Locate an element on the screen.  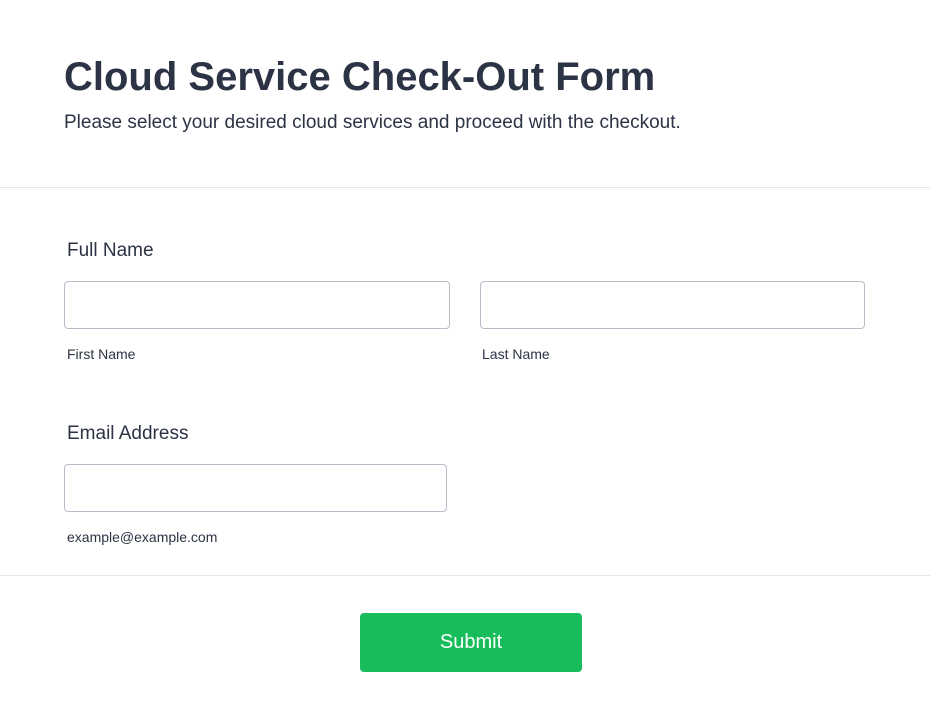
email-input is located at coordinates (255, 488).